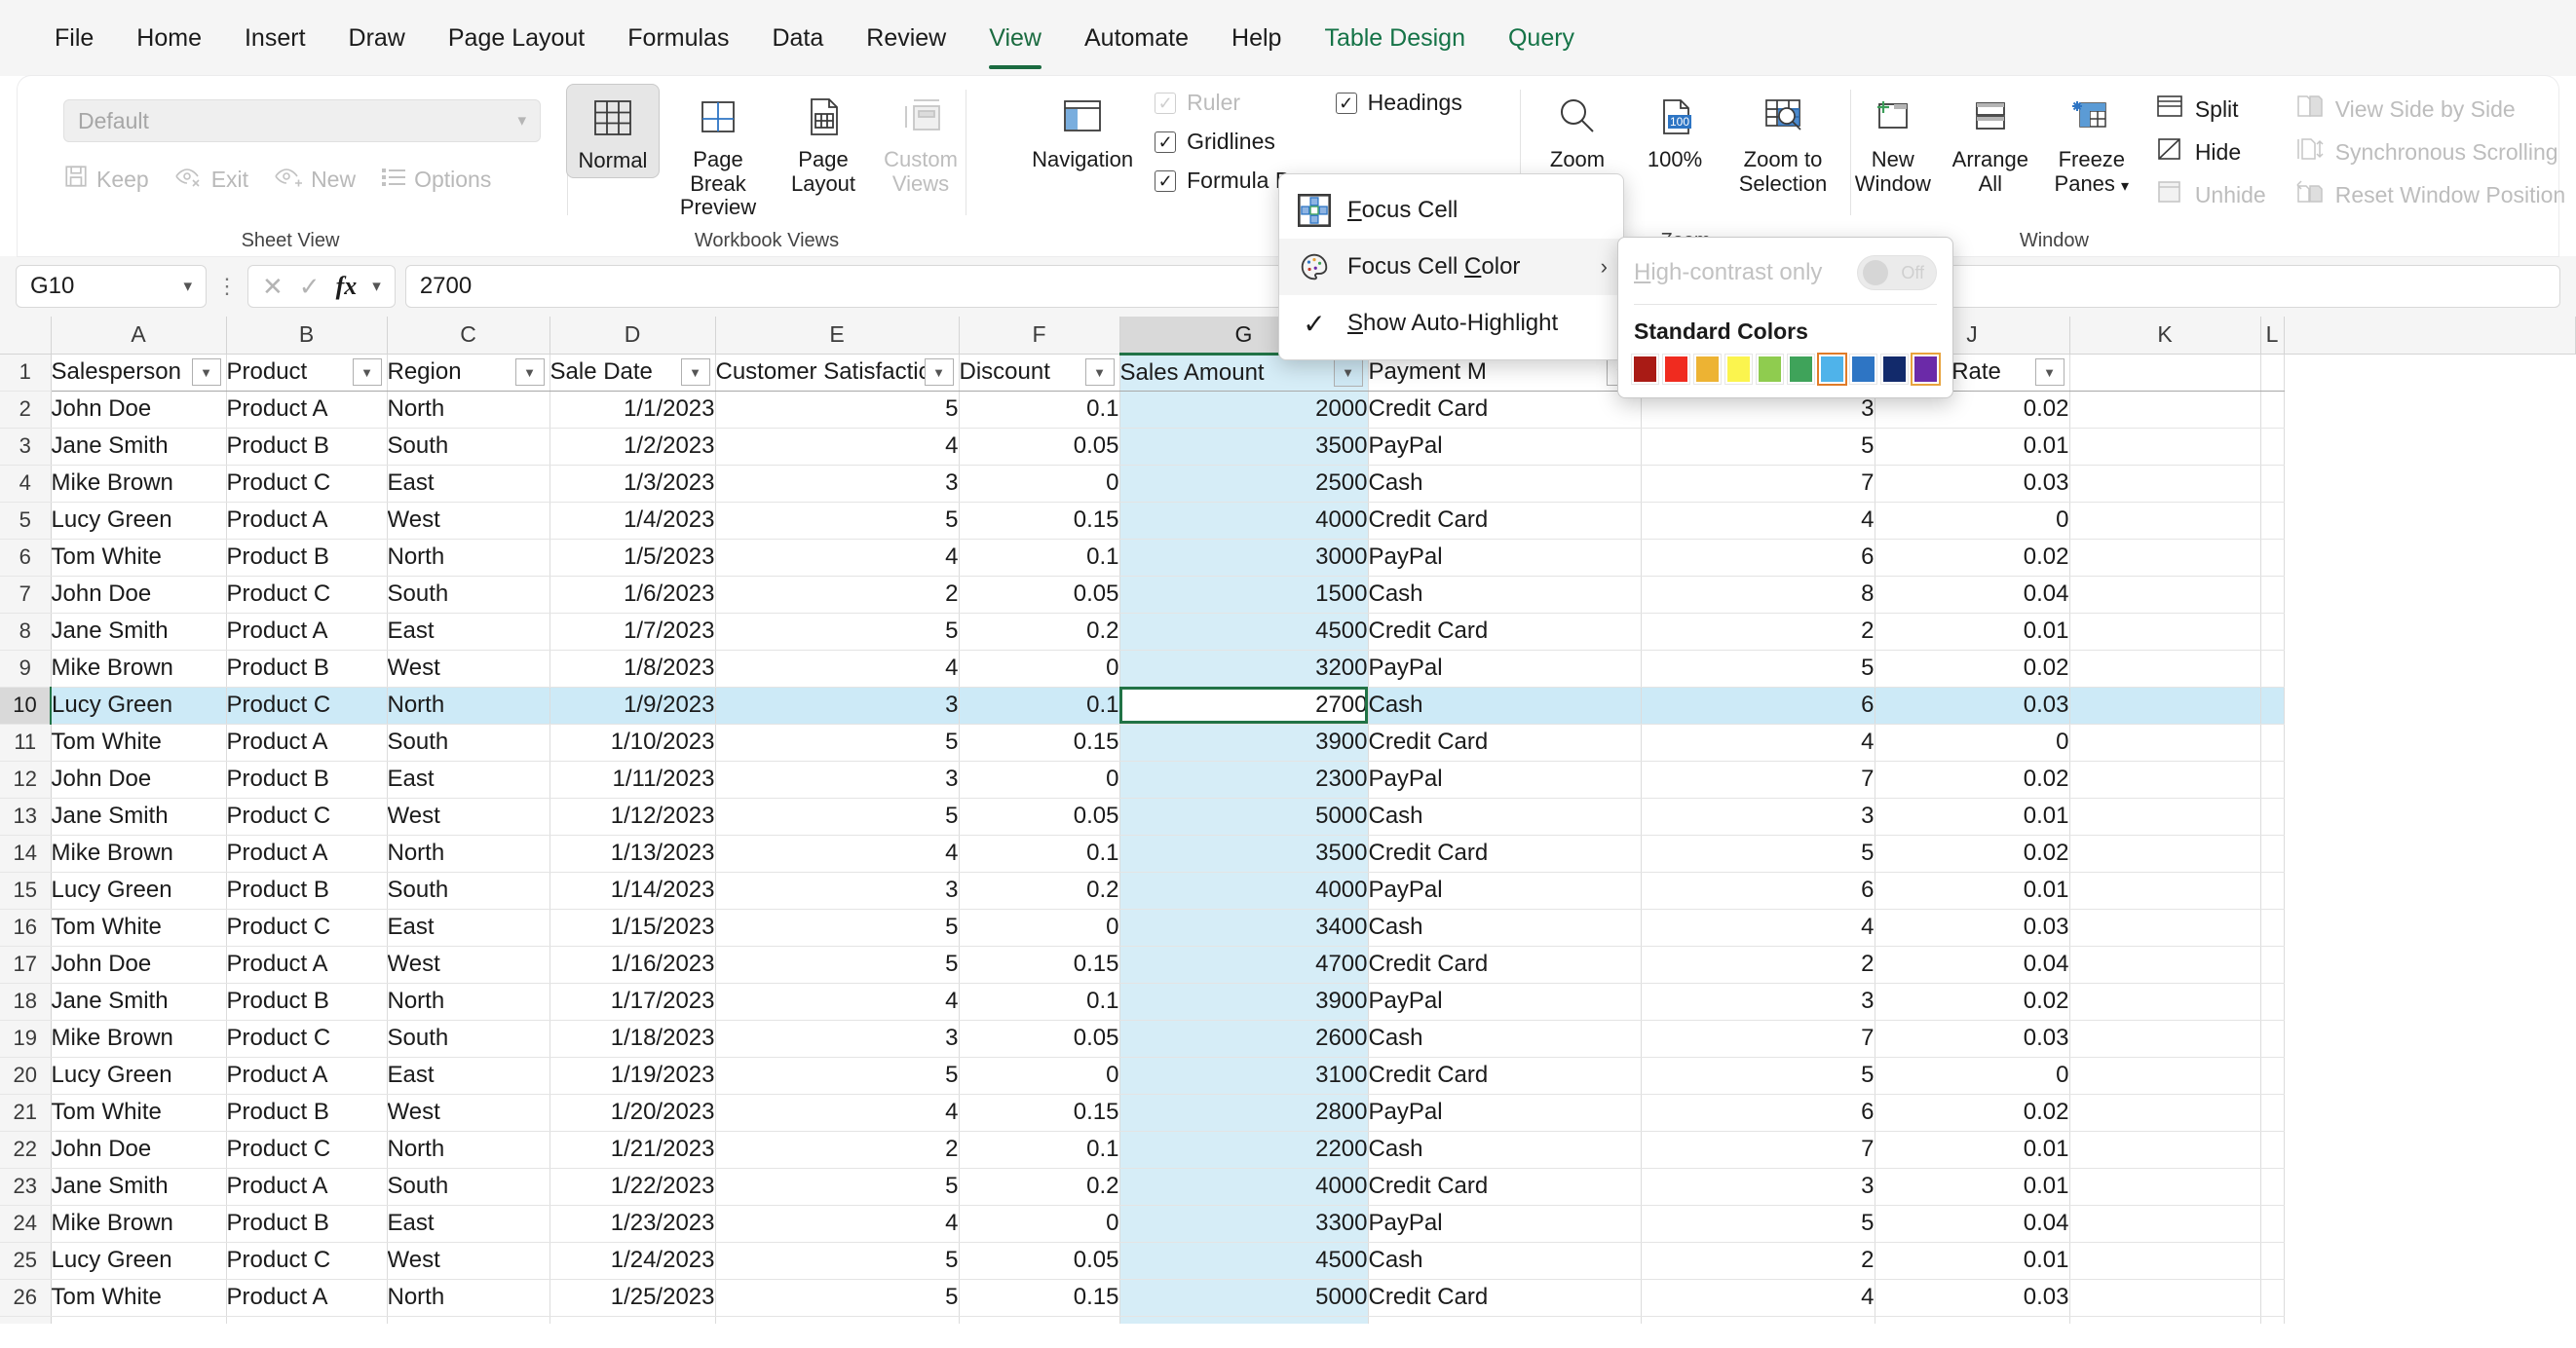 This screenshot has width=2576, height=1348. Describe the element at coordinates (26, 1298) in the screenshot. I see `row-header-26: 26` at that location.